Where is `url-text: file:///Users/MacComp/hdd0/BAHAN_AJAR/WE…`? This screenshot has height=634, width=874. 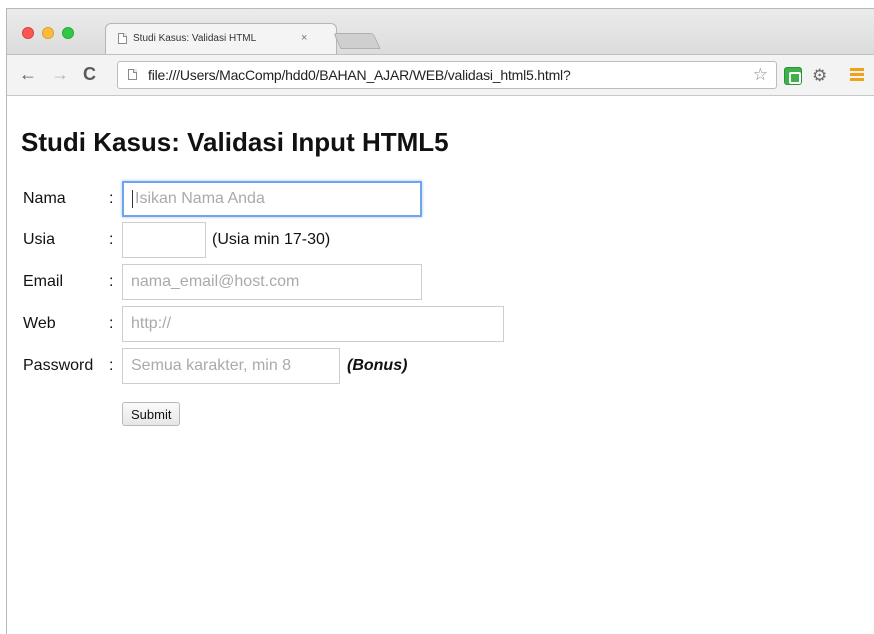 url-text: file:///Users/MacComp/hdd0/BAHAN_AJAR/WE… is located at coordinates (359, 75).